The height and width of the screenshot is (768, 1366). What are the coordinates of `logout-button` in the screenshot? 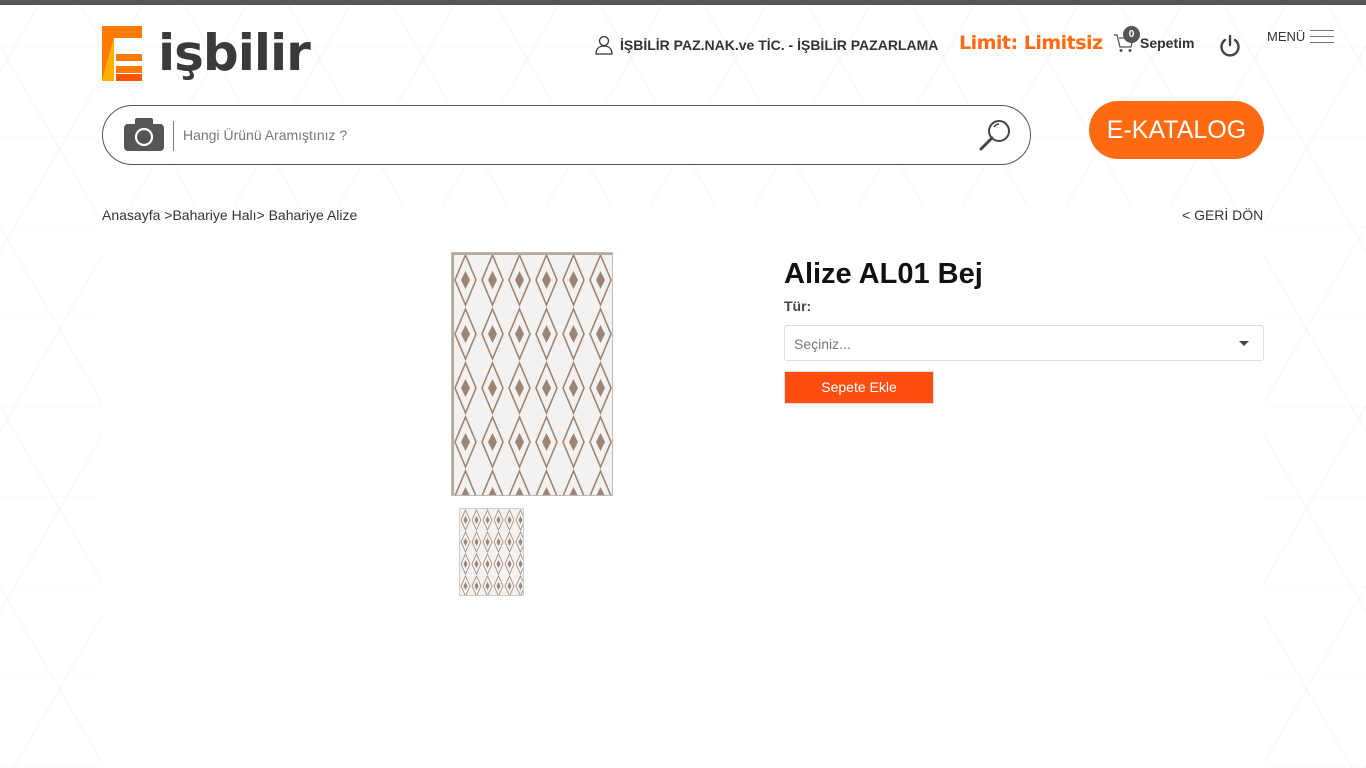 It's located at (1230, 48).